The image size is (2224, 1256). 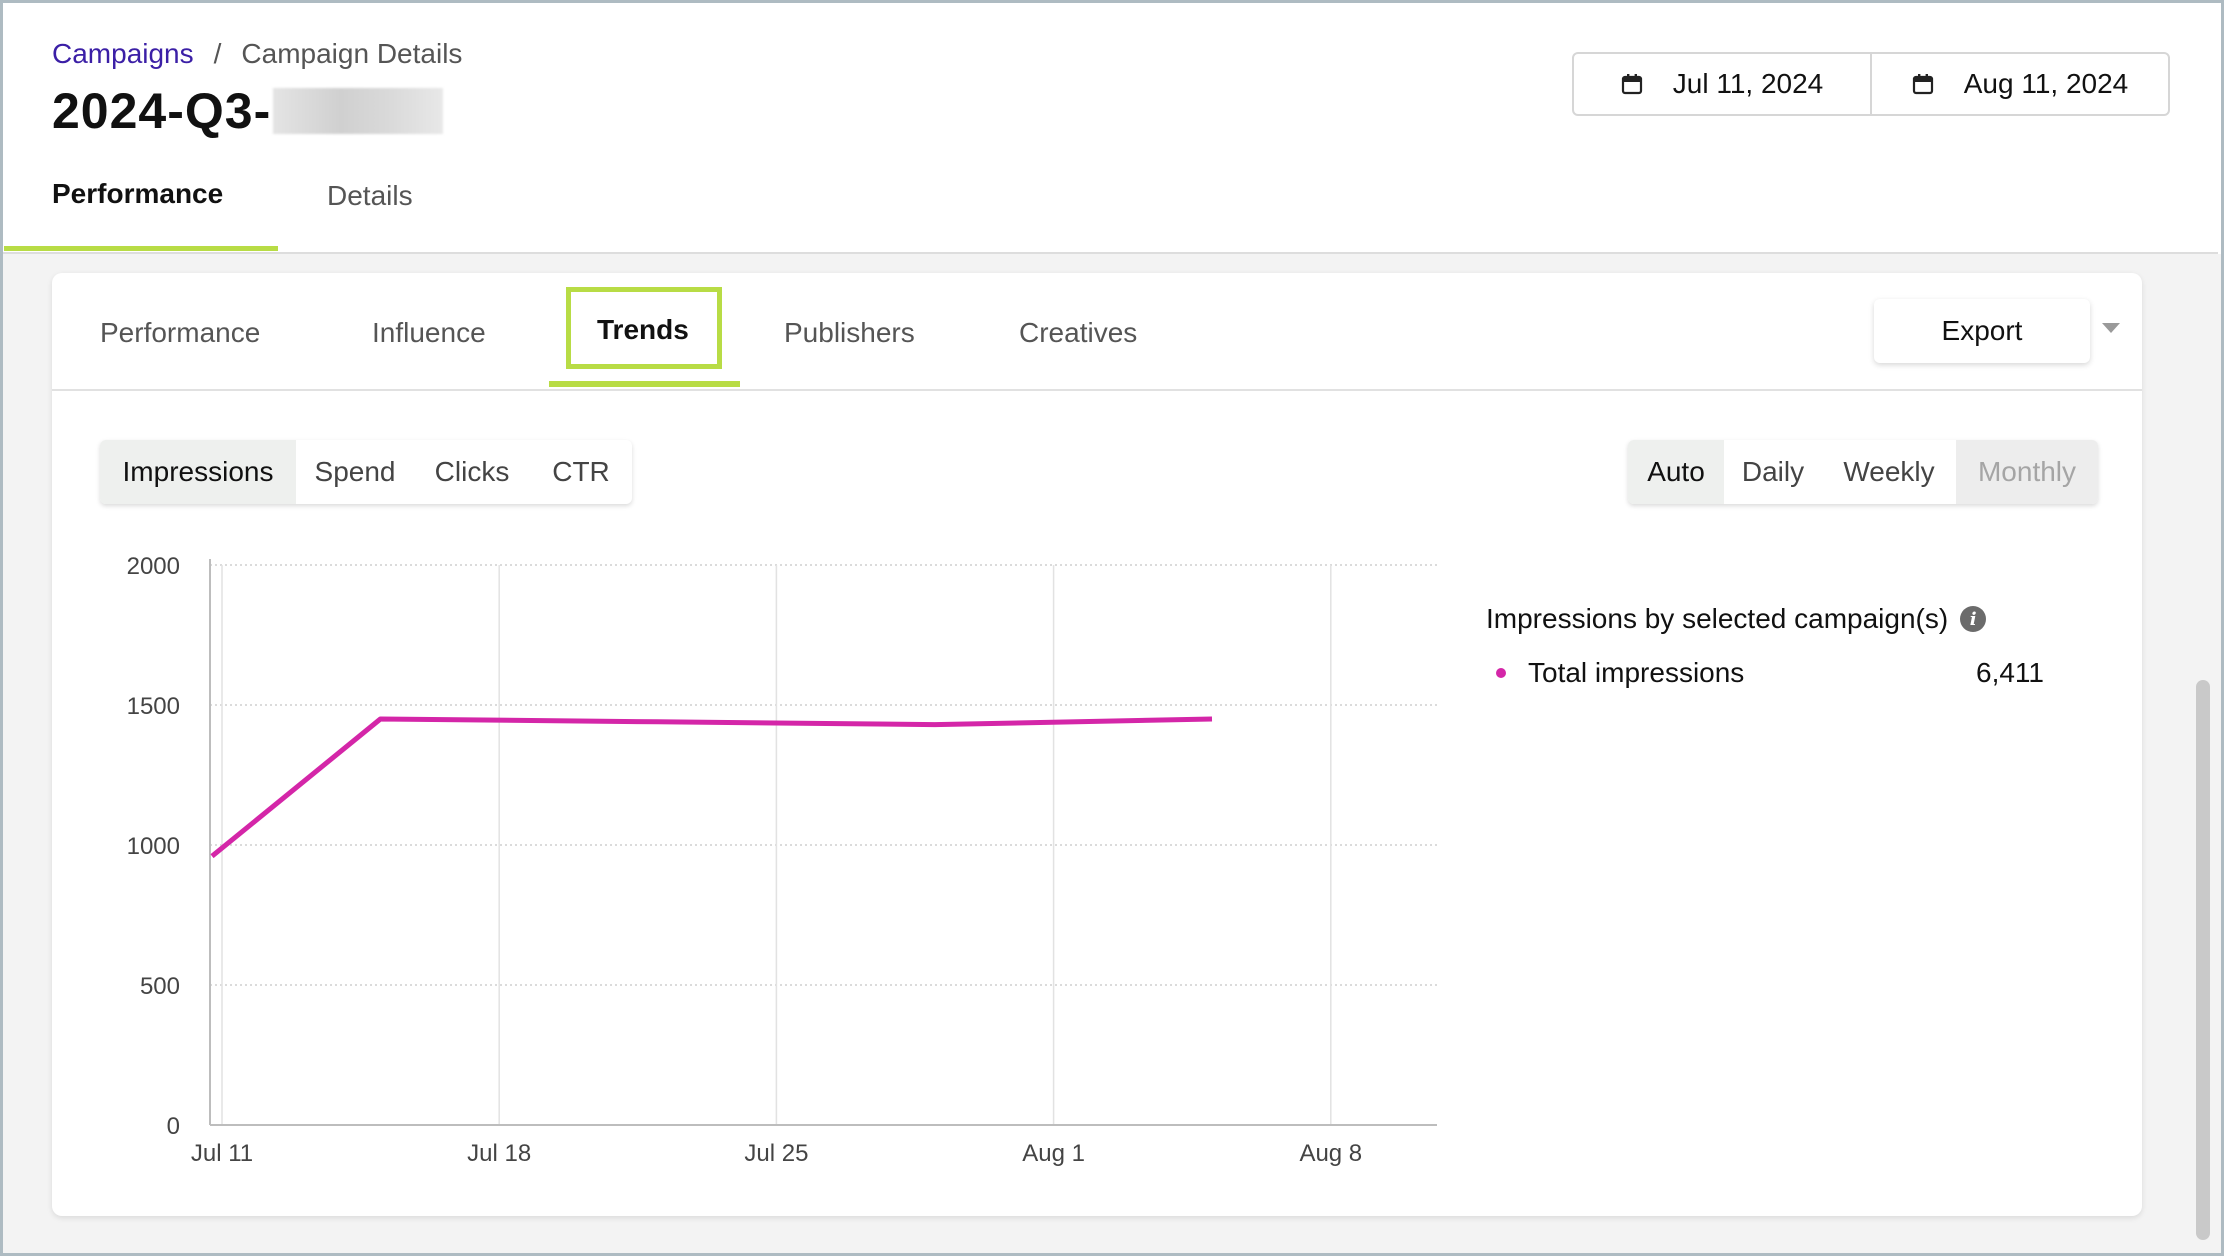 What do you see at coordinates (173, 1126) in the screenshot?
I see `y-tick-label: 0` at bounding box center [173, 1126].